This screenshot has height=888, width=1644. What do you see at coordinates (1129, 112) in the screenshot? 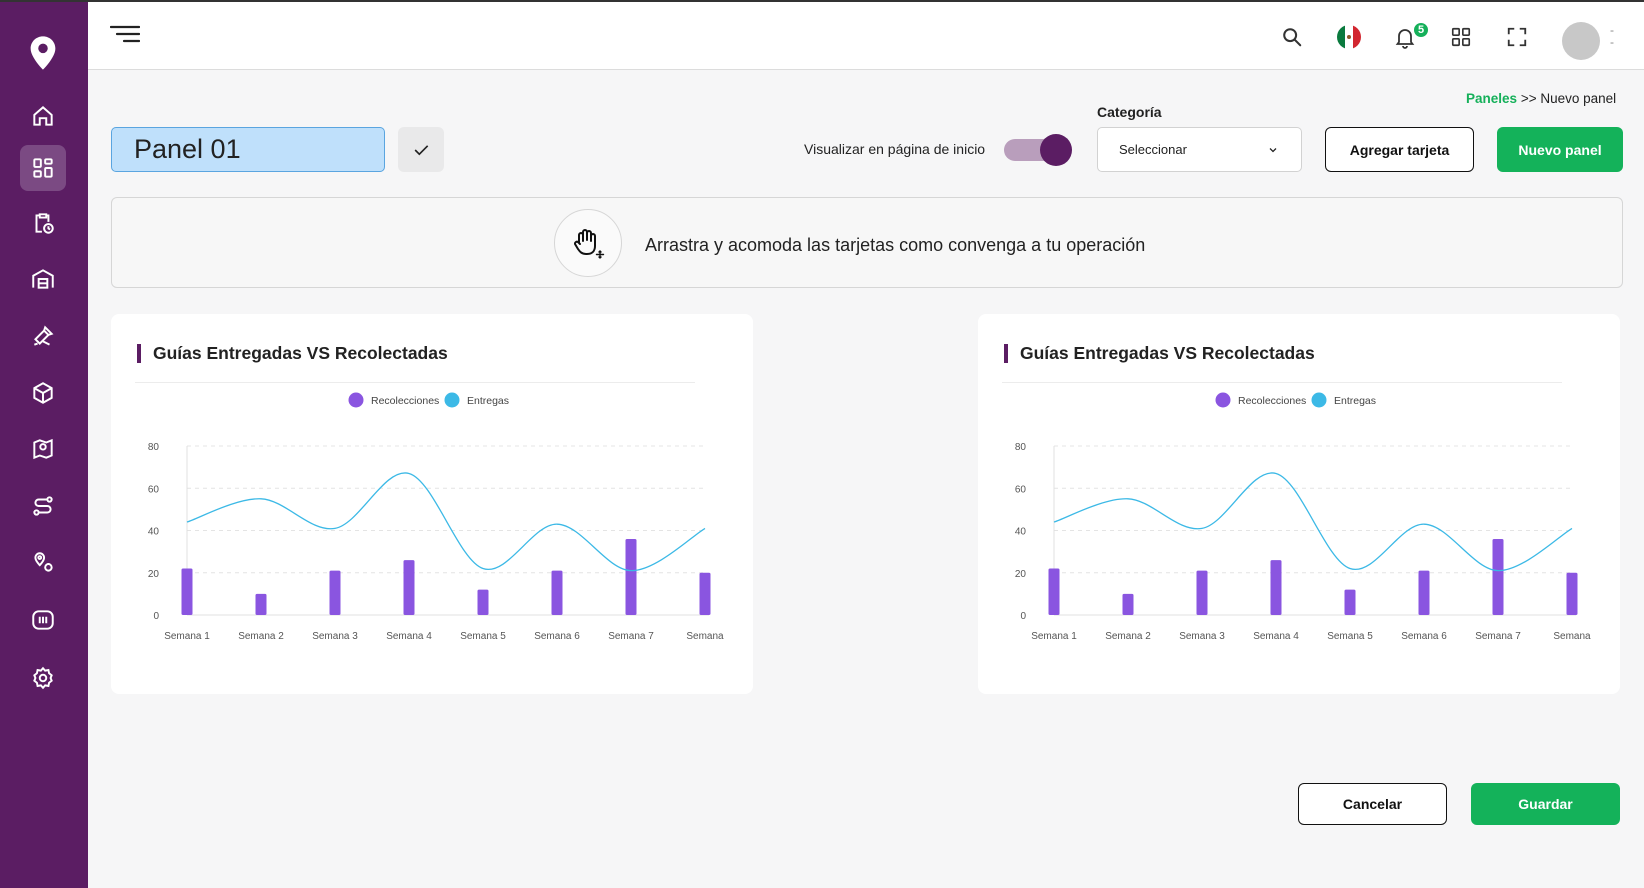
I see `category-label: Categoría` at bounding box center [1129, 112].